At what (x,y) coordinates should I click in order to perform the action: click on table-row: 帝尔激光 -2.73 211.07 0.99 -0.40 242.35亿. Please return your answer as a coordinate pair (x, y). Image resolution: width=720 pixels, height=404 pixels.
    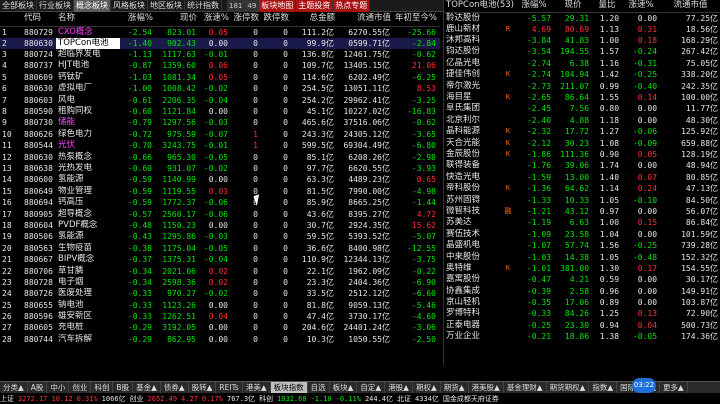
    Looking at the image, I should click on (582, 85).